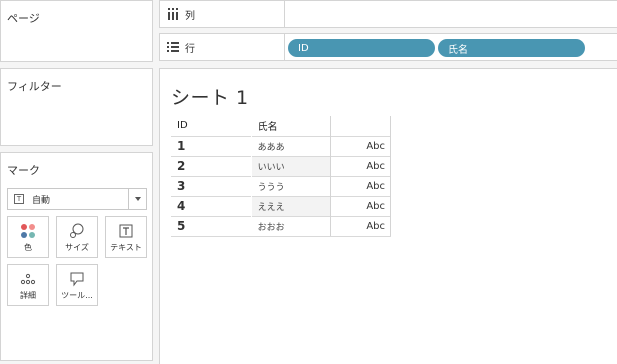 This screenshot has height=364, width=617. What do you see at coordinates (290, 185) in the screenshot?
I see `cell-name: ううう` at bounding box center [290, 185].